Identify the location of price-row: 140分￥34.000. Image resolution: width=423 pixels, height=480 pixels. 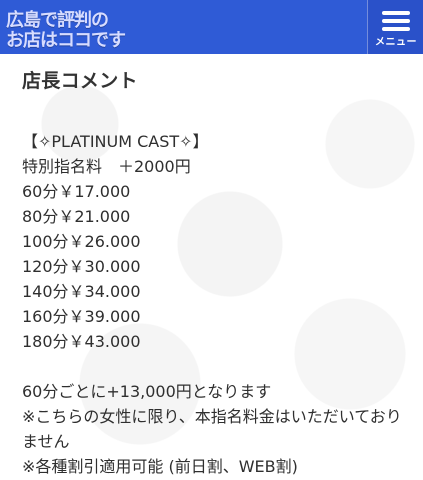
(81, 291).